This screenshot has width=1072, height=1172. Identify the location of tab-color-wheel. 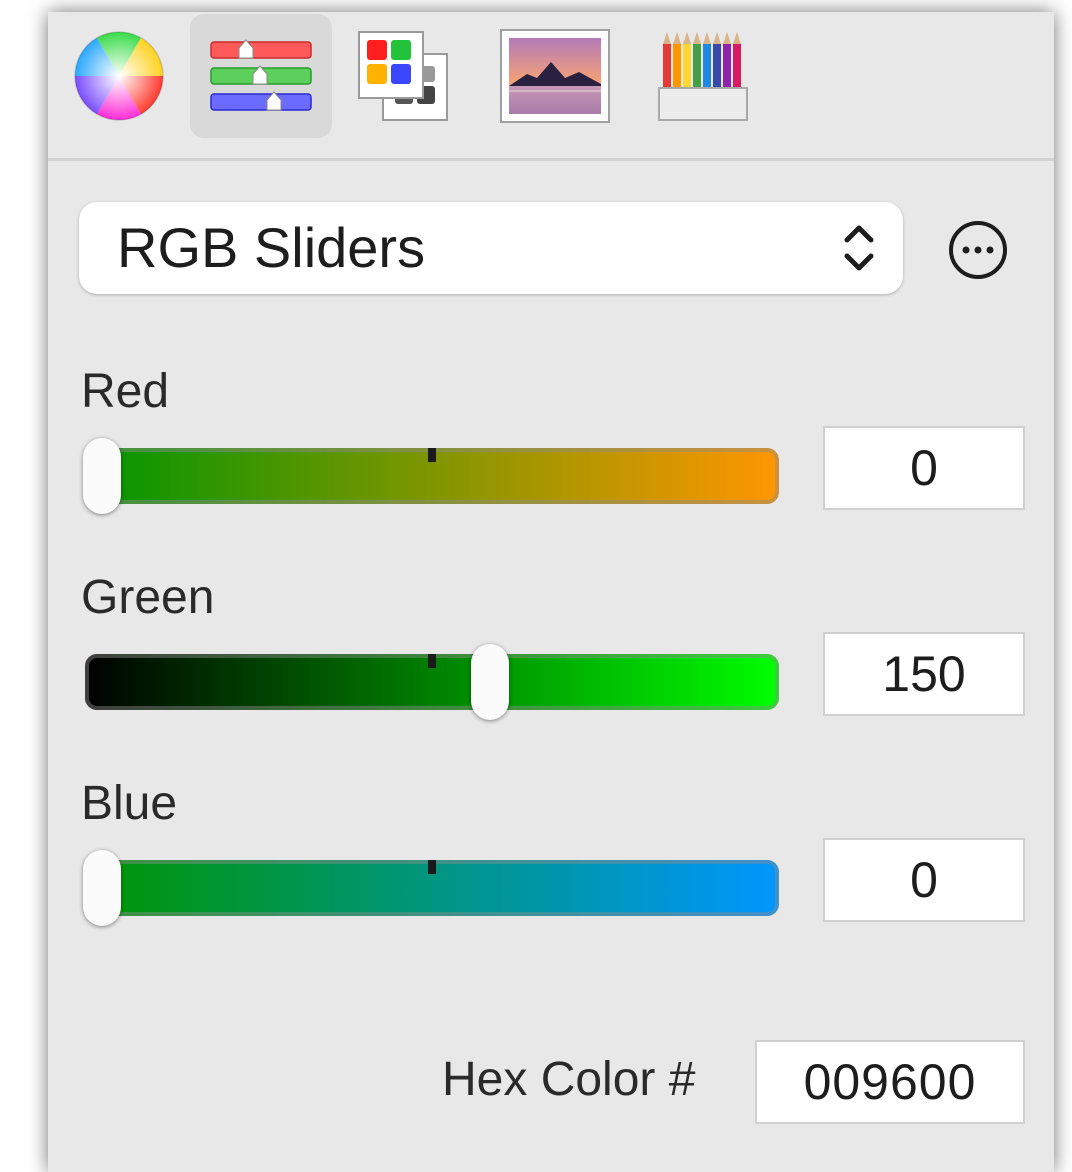
(119, 76).